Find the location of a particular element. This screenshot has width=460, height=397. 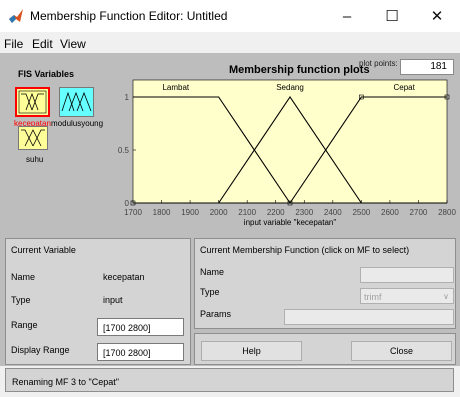

y-tick-label: 0.5 is located at coordinates (124, 150).